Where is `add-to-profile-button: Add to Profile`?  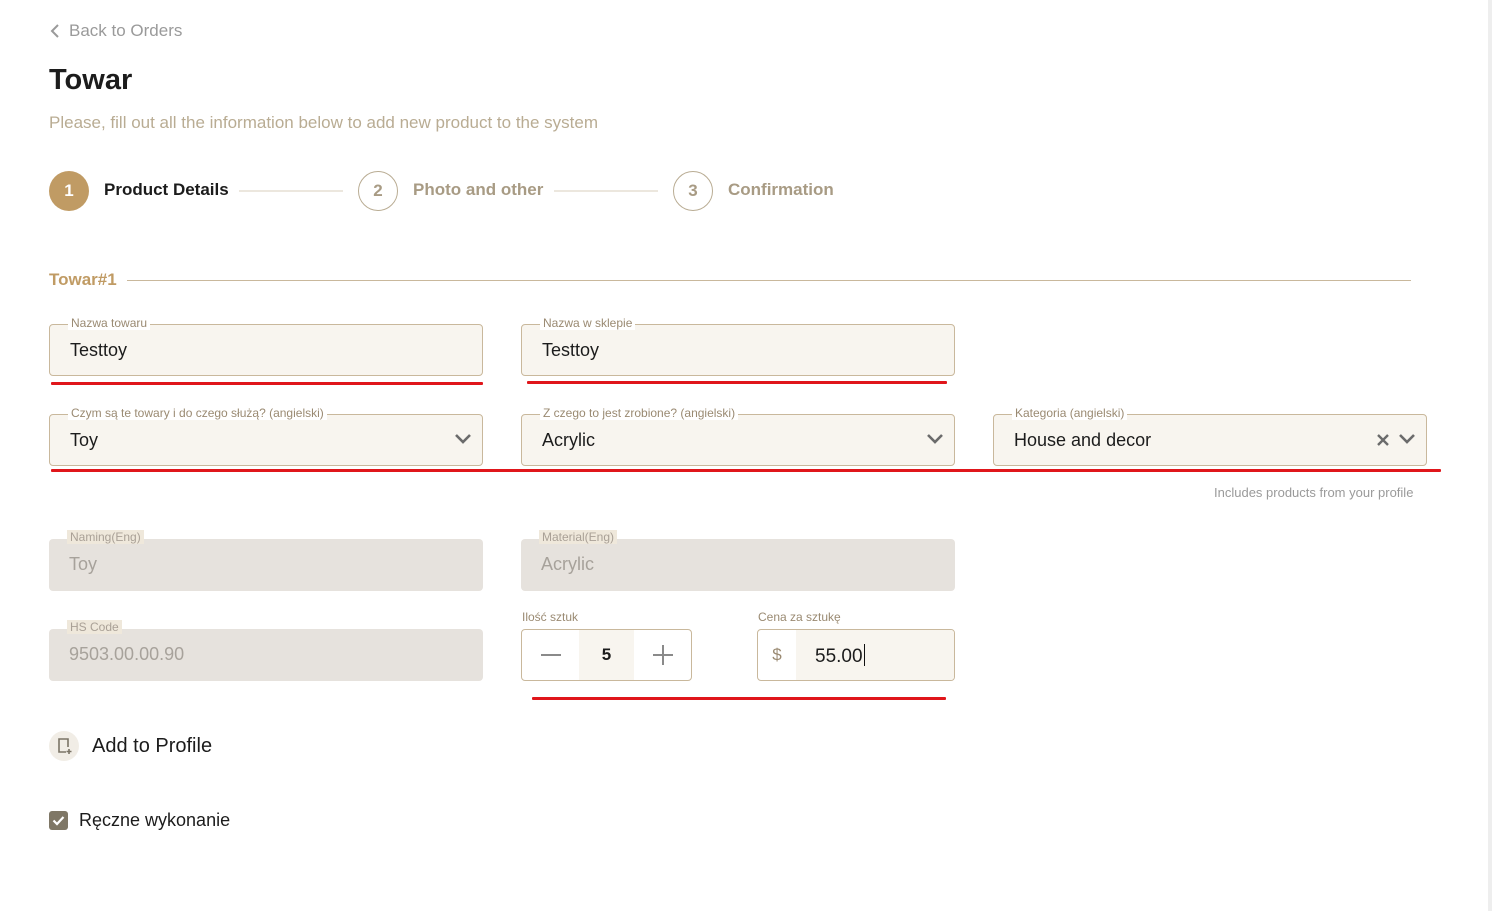 add-to-profile-button: Add to Profile is located at coordinates (130, 746).